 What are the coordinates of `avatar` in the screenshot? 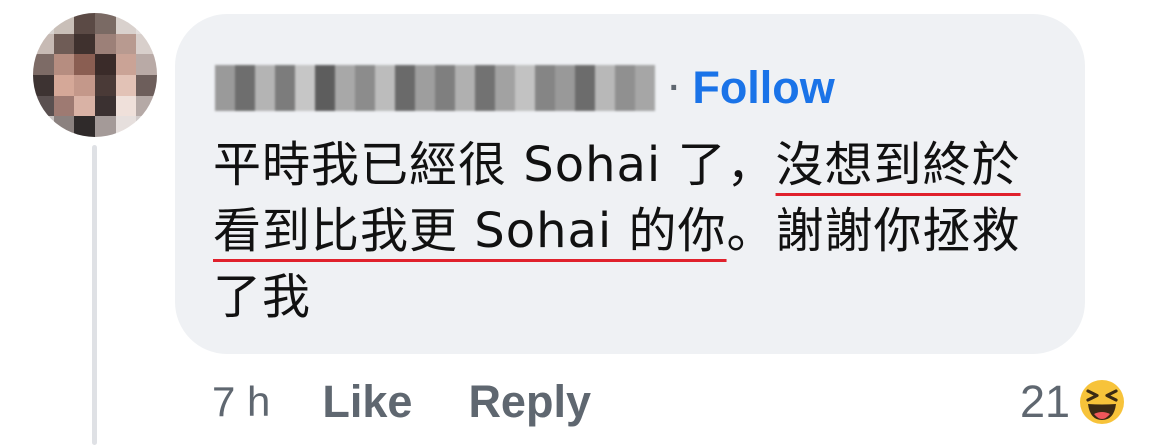 It's located at (95, 75).